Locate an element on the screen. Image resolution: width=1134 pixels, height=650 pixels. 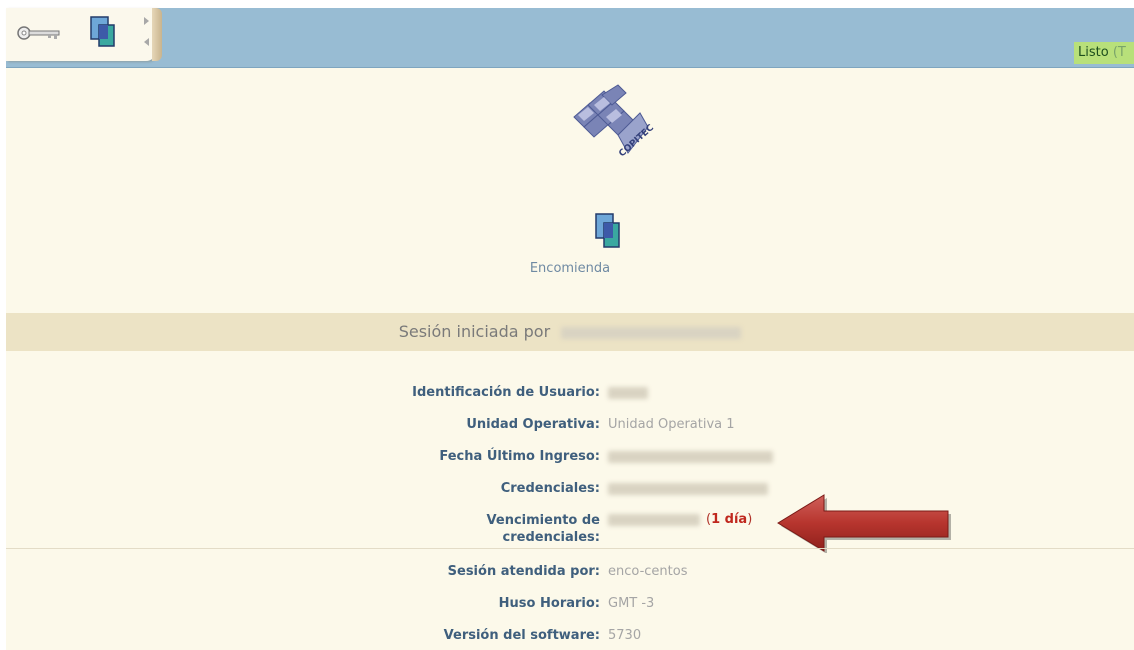
expiry-value: (1 día) is located at coordinates (680, 519).